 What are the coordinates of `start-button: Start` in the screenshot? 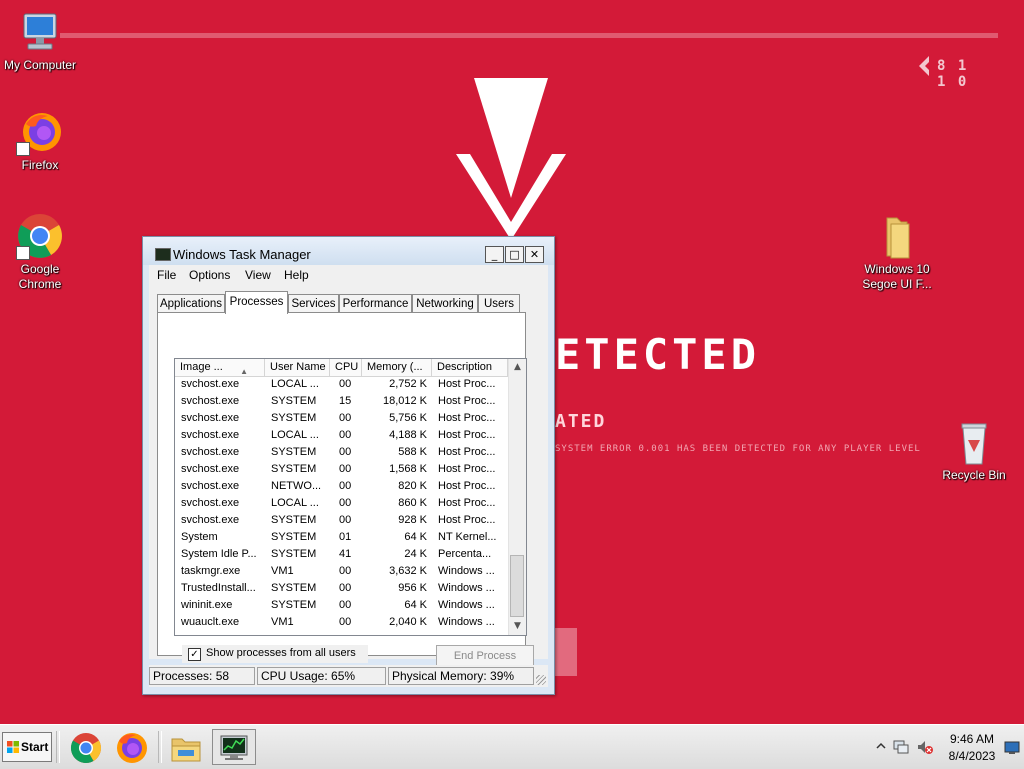 It's located at (27, 747).